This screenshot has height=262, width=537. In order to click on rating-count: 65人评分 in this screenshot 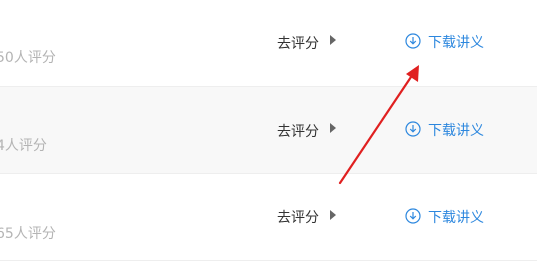, I will do `click(28, 234)`.